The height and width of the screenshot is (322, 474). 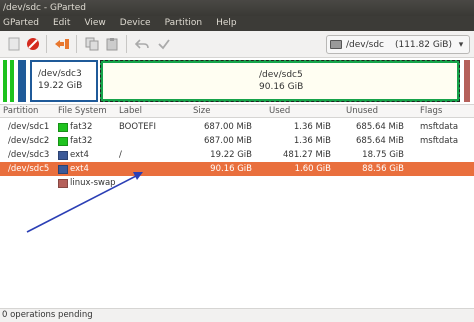 What do you see at coordinates (60, 86) in the screenshot?
I see `partition-block-size: 19.22 GiB` at bounding box center [60, 86].